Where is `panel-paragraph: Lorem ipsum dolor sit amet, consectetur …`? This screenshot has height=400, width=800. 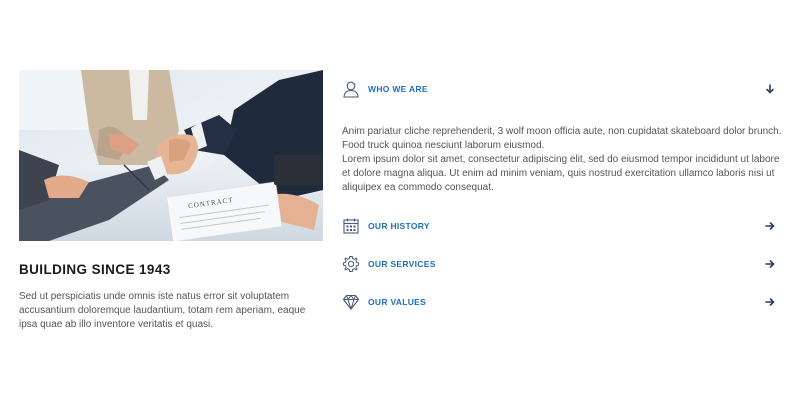 panel-paragraph: Lorem ipsum dolor sit amet, consectetur … is located at coordinates (561, 173).